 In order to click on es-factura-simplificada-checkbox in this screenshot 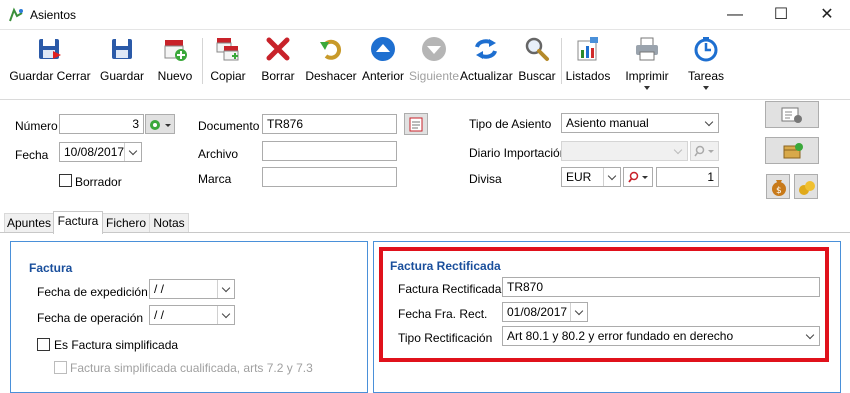, I will do `click(43, 344)`.